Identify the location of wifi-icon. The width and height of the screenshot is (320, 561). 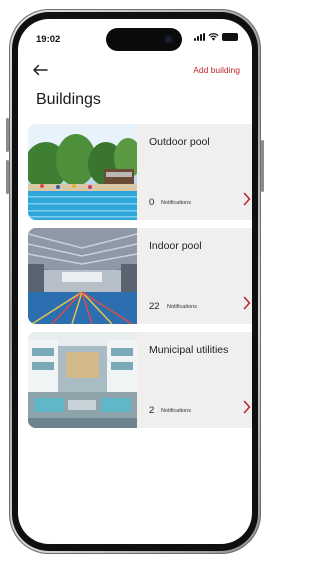
(213, 37).